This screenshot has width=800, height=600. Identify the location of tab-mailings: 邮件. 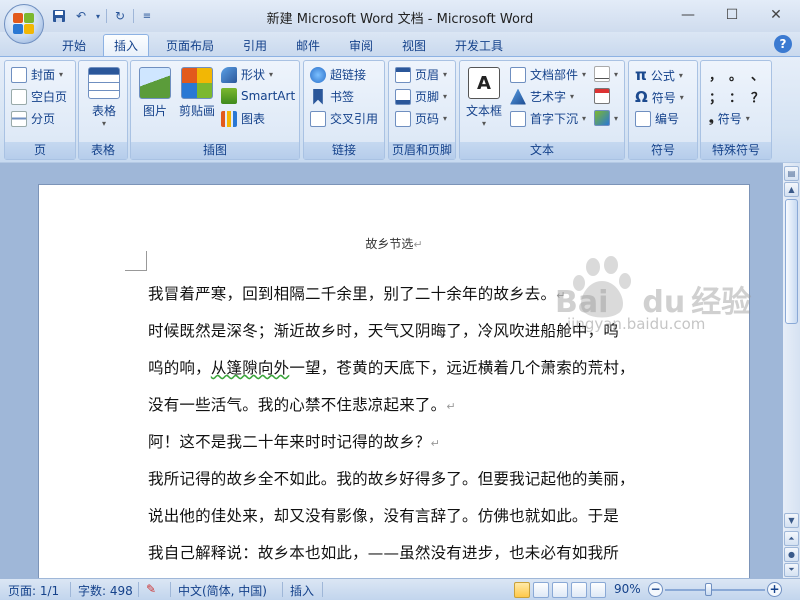
(308, 45).